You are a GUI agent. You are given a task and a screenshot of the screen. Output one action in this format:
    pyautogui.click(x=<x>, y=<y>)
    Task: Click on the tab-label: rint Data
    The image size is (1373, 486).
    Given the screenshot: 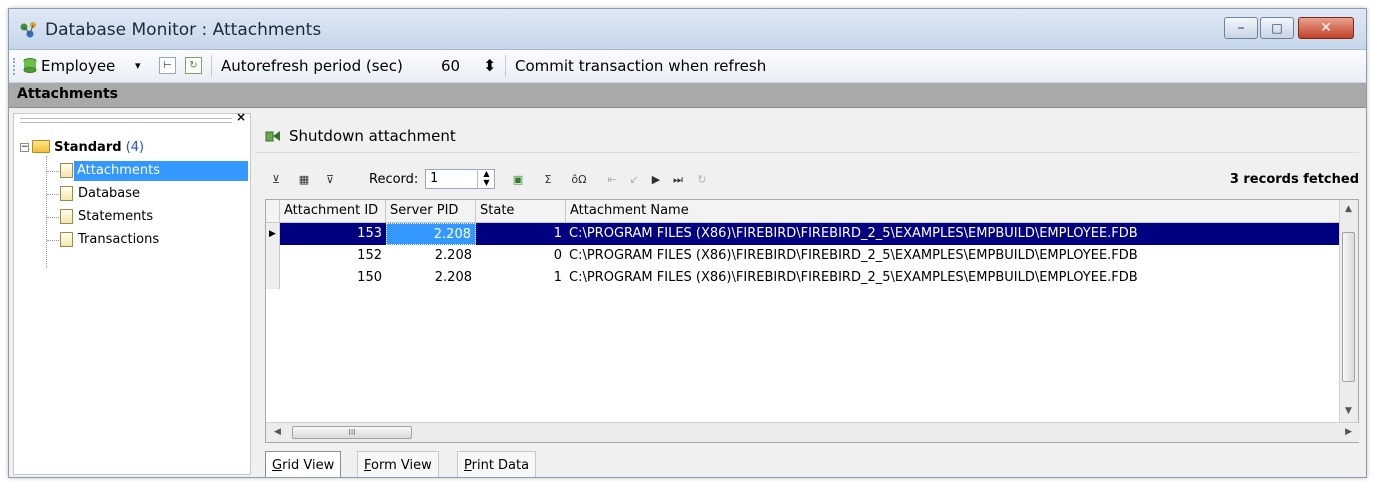 What is the action you would take?
    pyautogui.click(x=500, y=465)
    